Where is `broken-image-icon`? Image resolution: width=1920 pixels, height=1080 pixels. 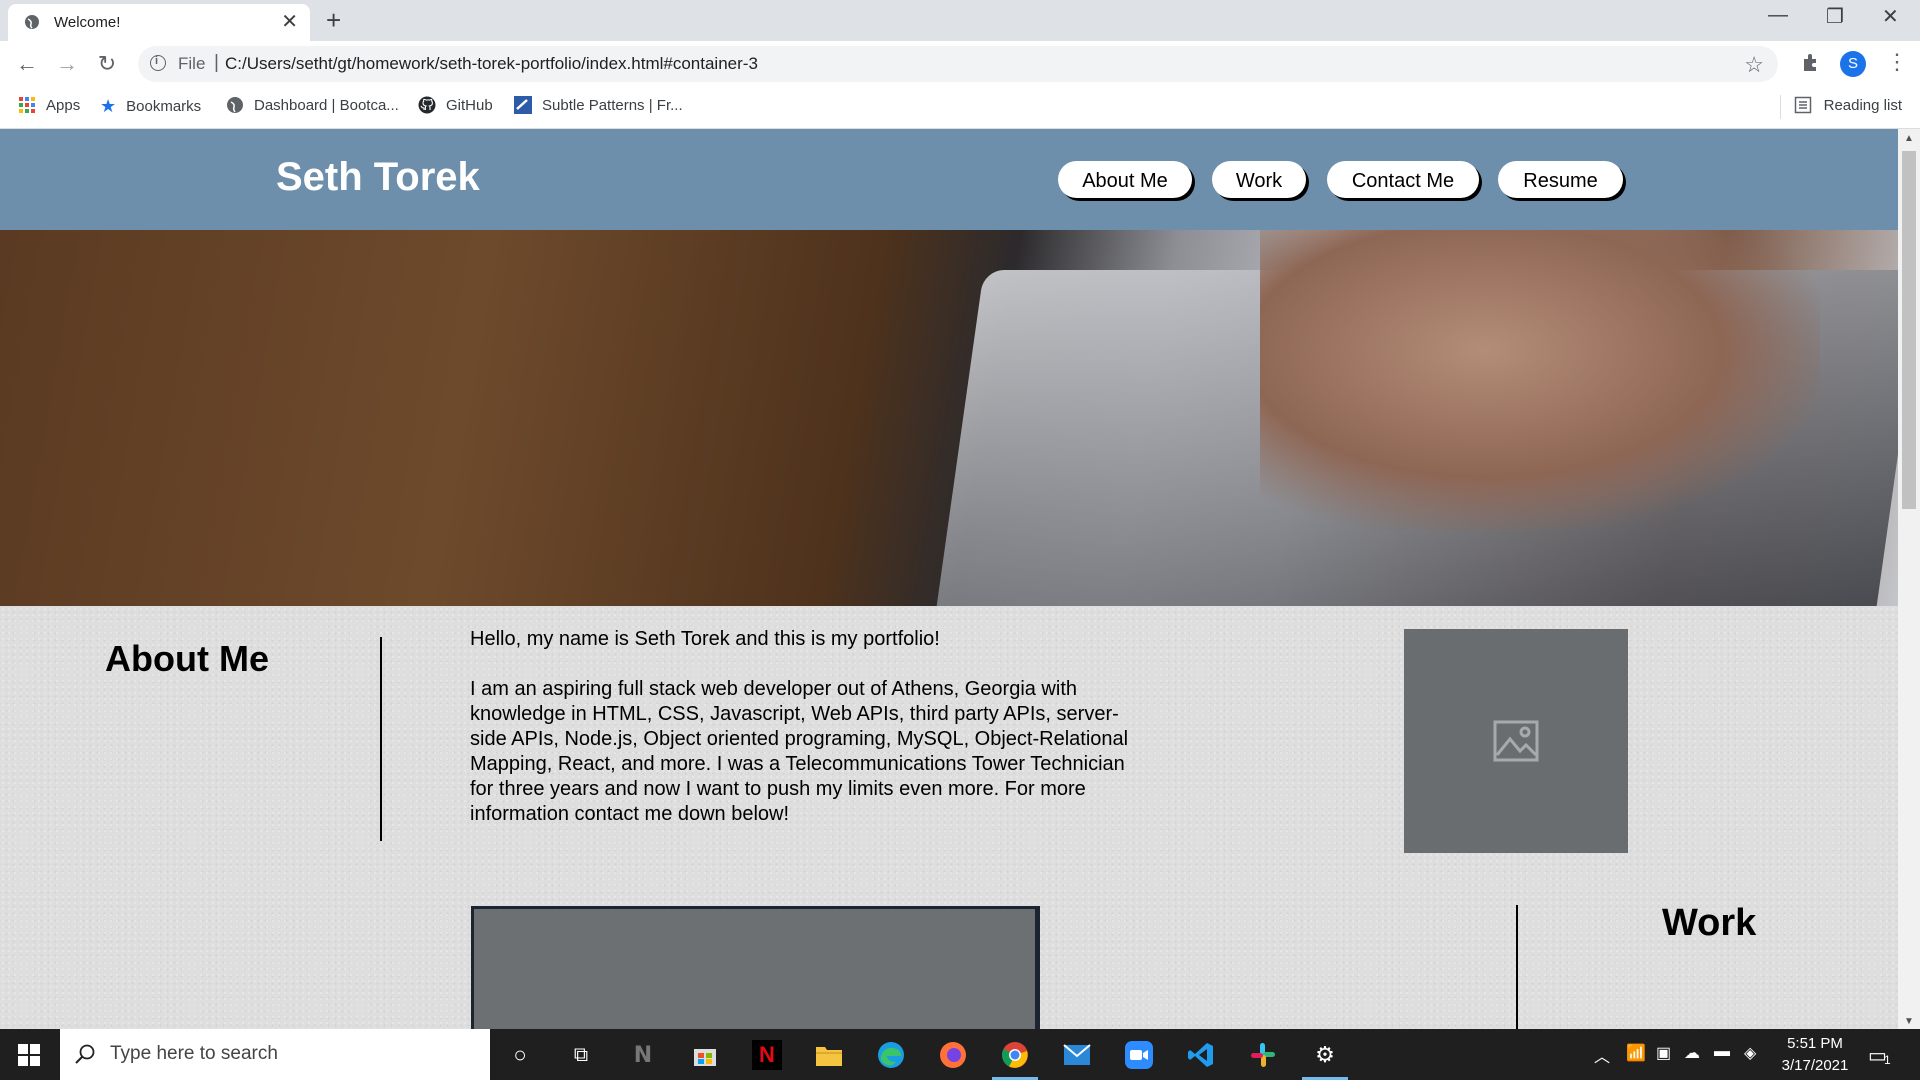
broken-image-icon is located at coordinates (1516, 741).